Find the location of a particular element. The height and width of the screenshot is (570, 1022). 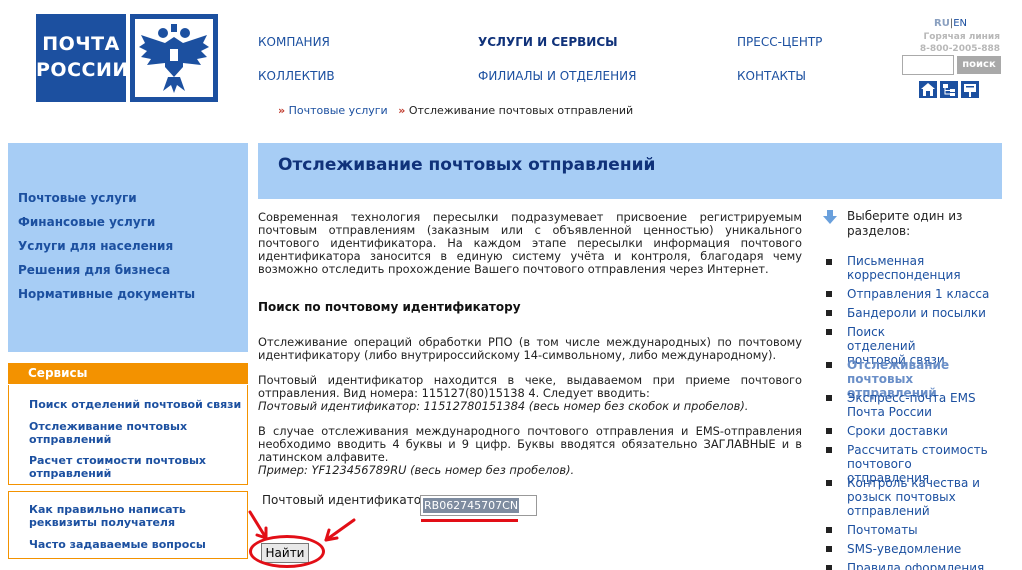

hotline-number: 8-800-2005-888 is located at coordinates (959, 49).